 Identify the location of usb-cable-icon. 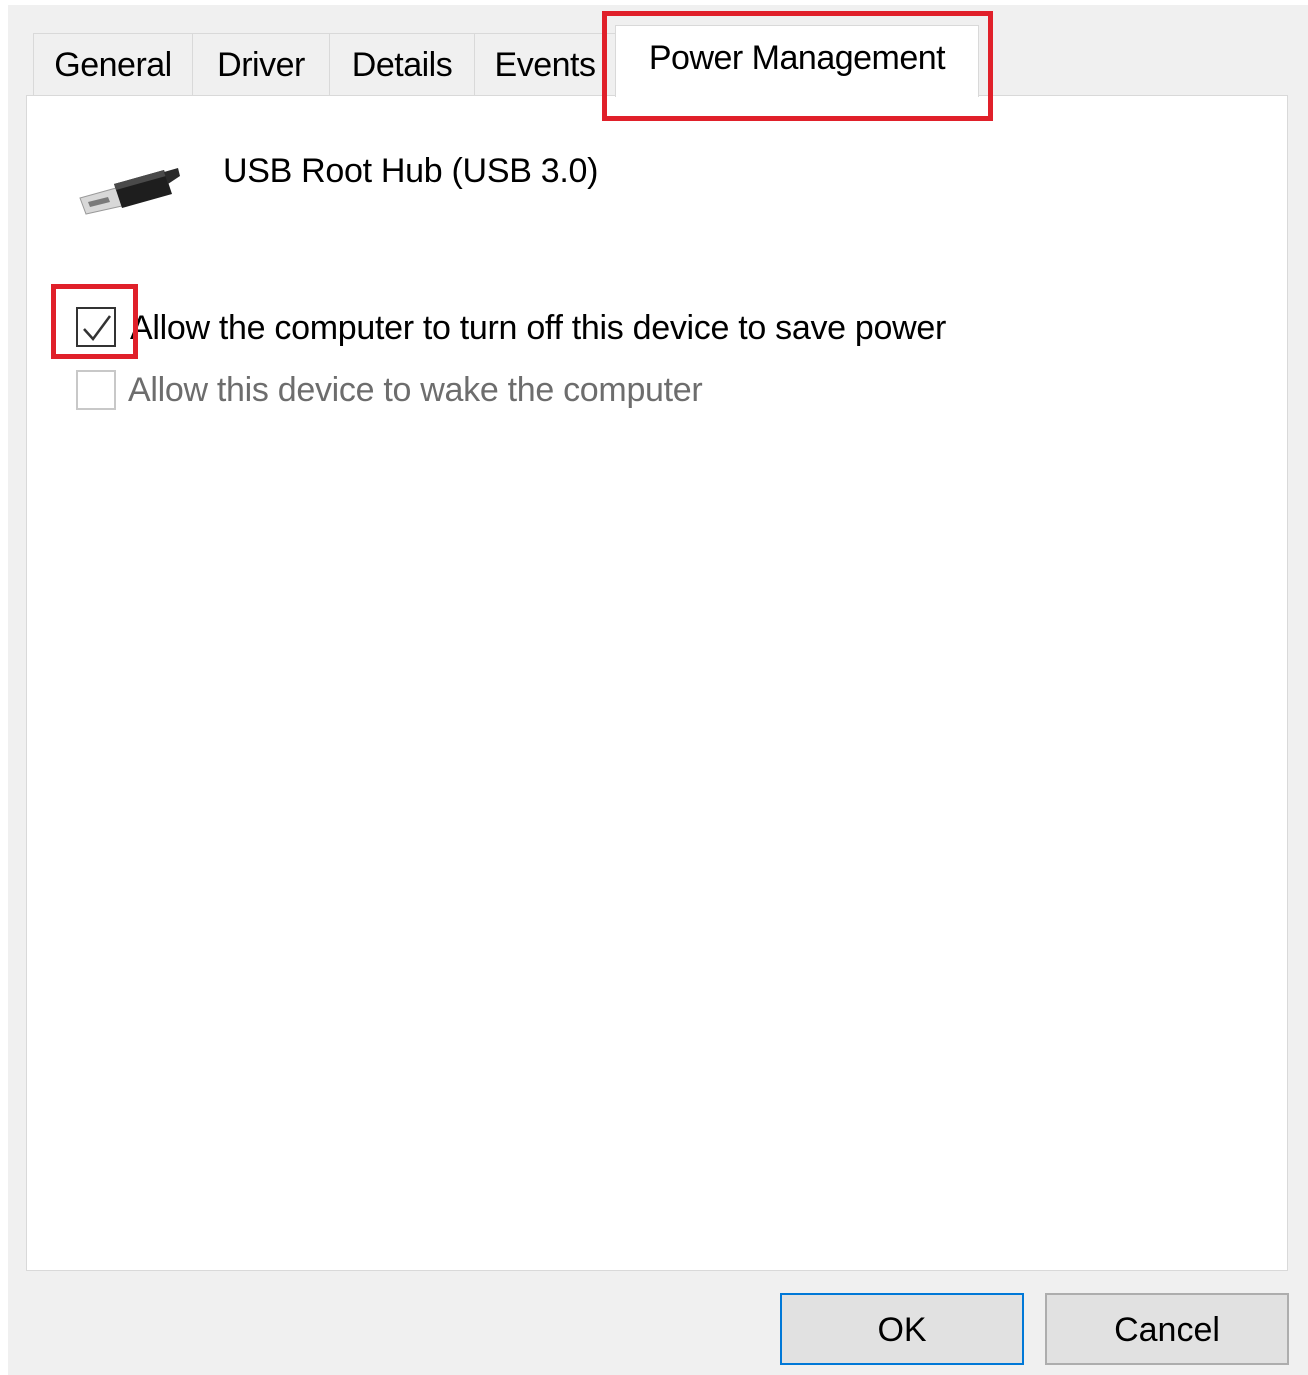
(130, 190).